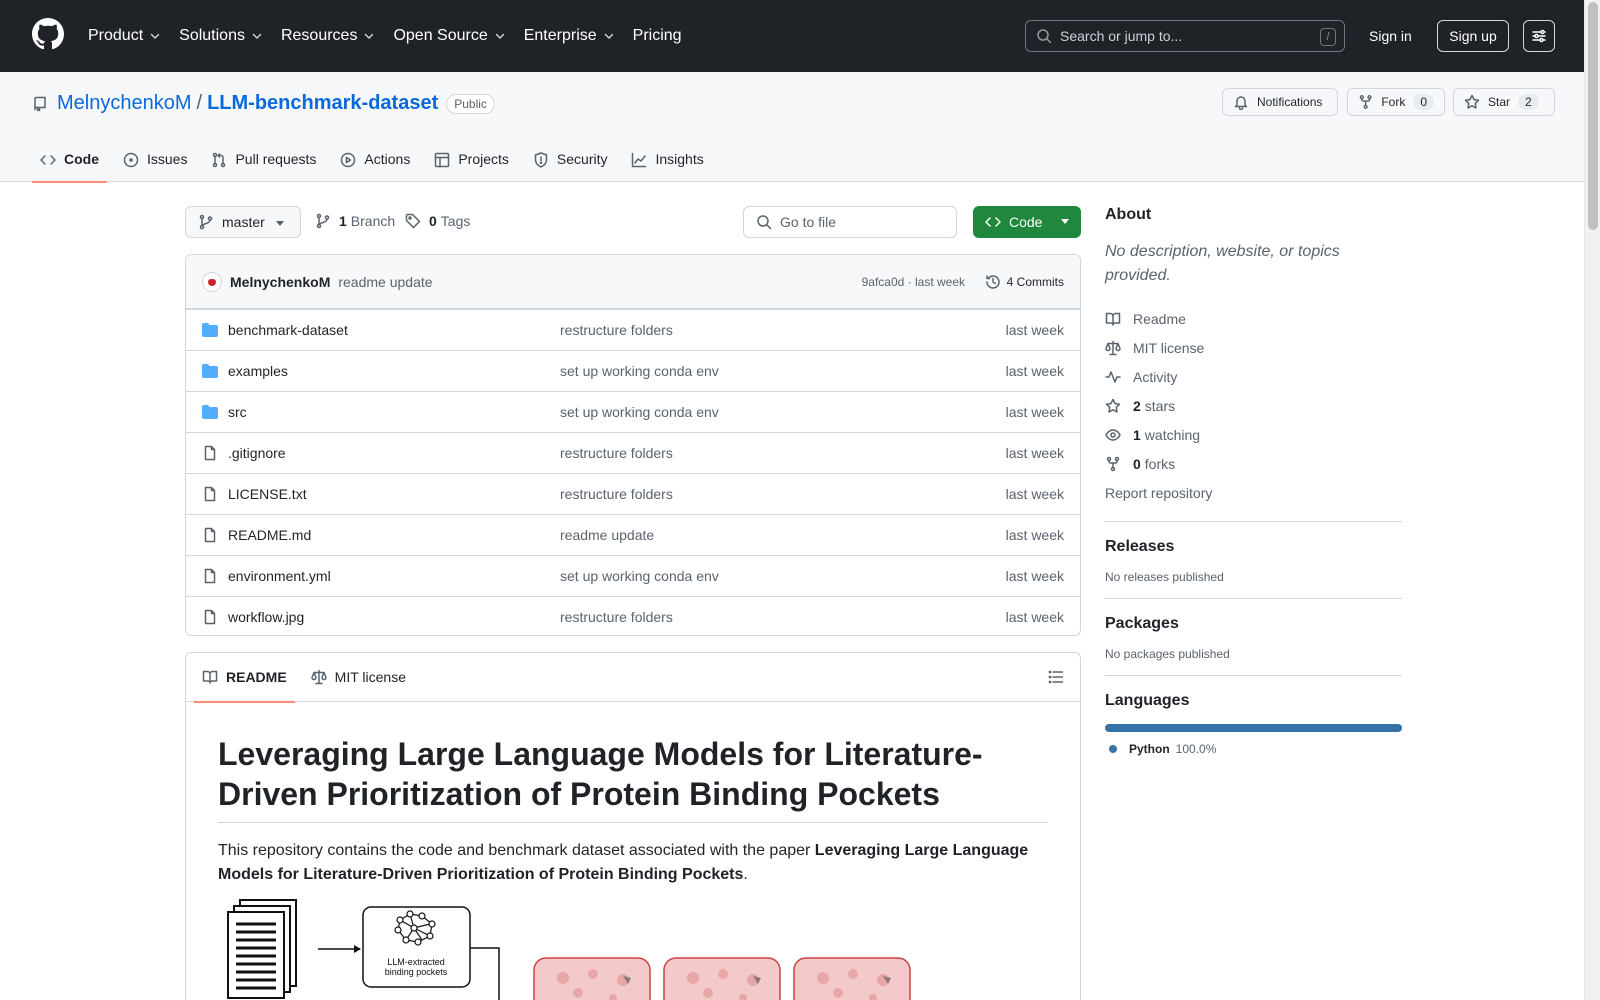  What do you see at coordinates (913, 282) in the screenshot?
I see `commit-sha: 9afca0d · last week` at bounding box center [913, 282].